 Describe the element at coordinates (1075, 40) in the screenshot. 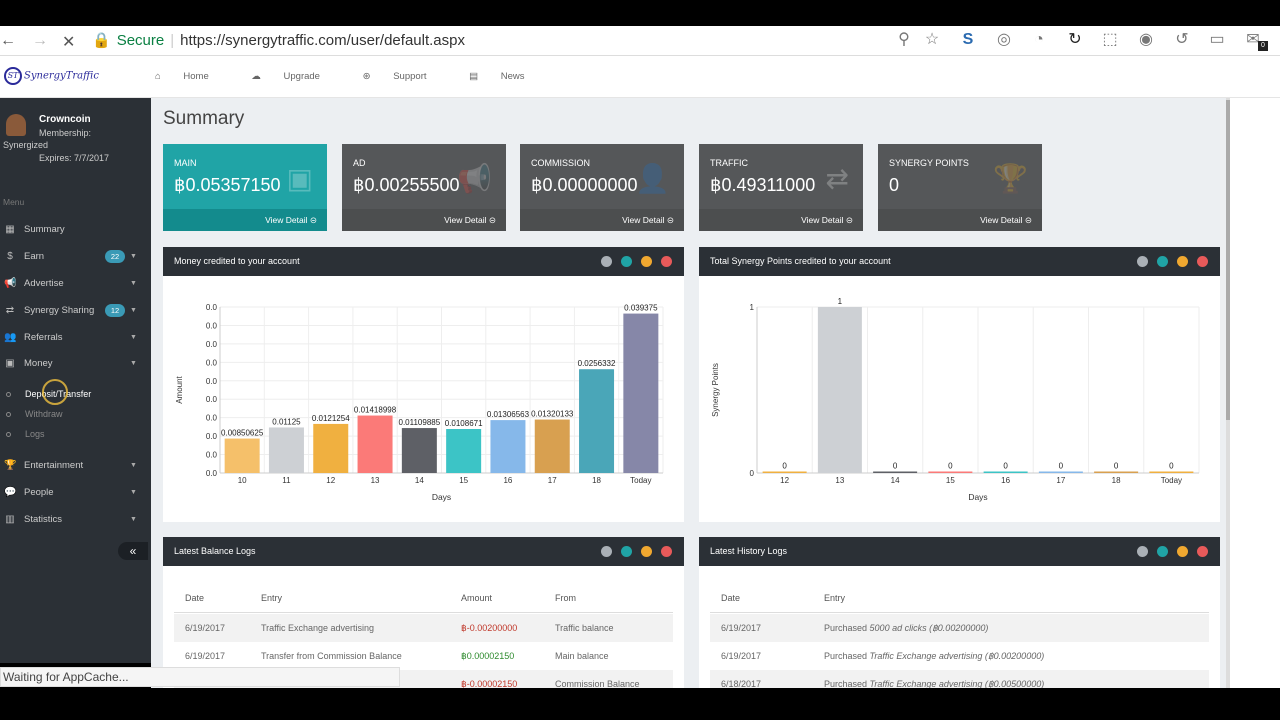

I see `sync-extension-icon: ↻` at that location.